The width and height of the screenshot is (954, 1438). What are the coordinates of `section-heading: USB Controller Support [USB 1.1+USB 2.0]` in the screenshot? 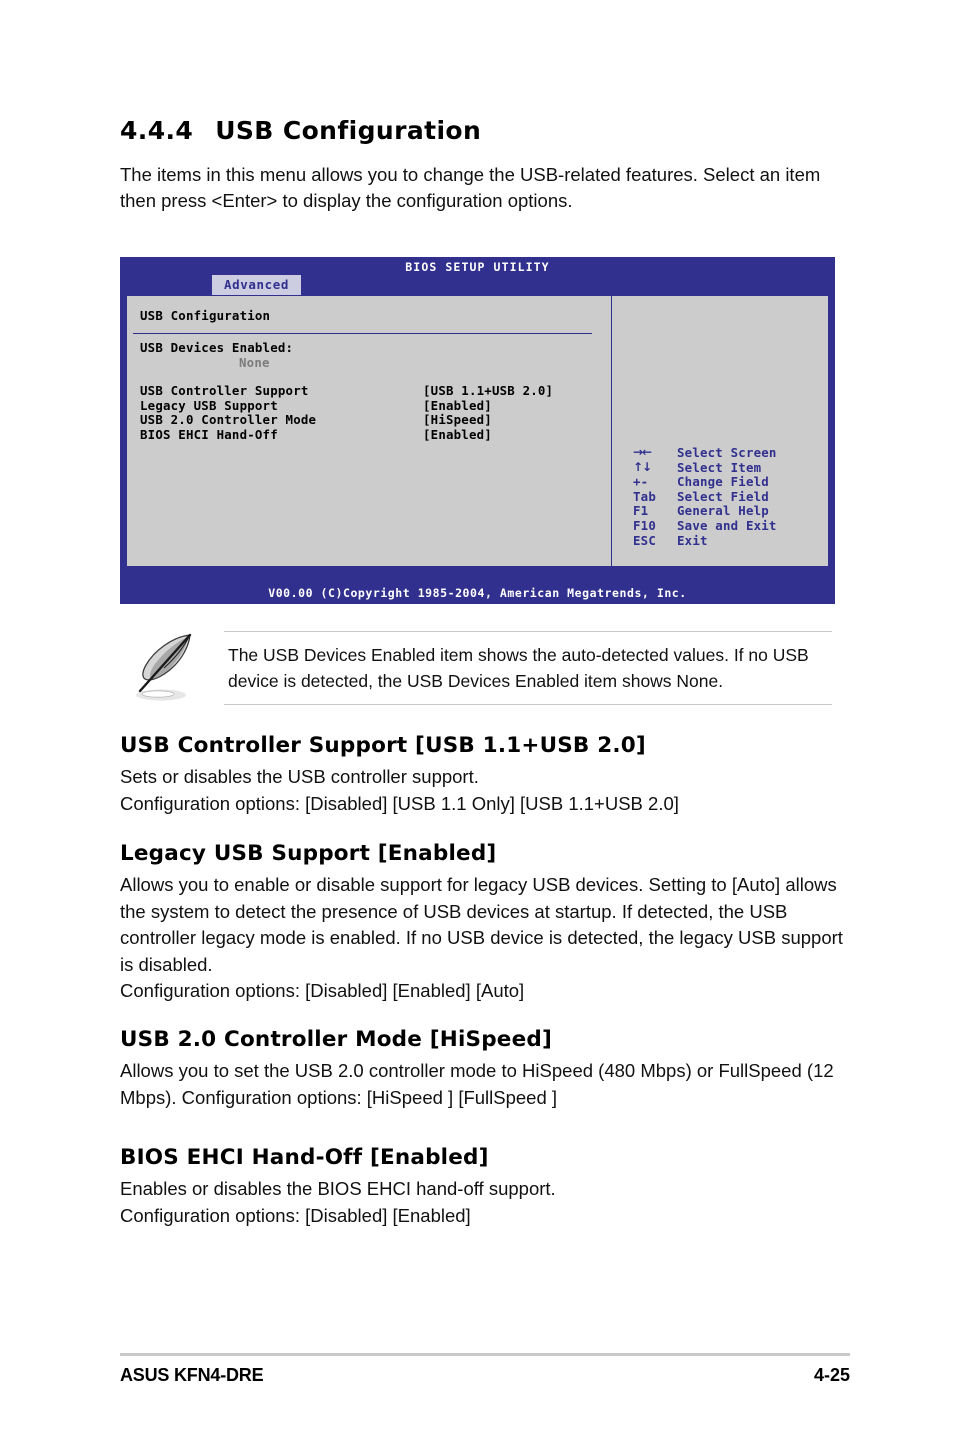 It's located at (383, 745).